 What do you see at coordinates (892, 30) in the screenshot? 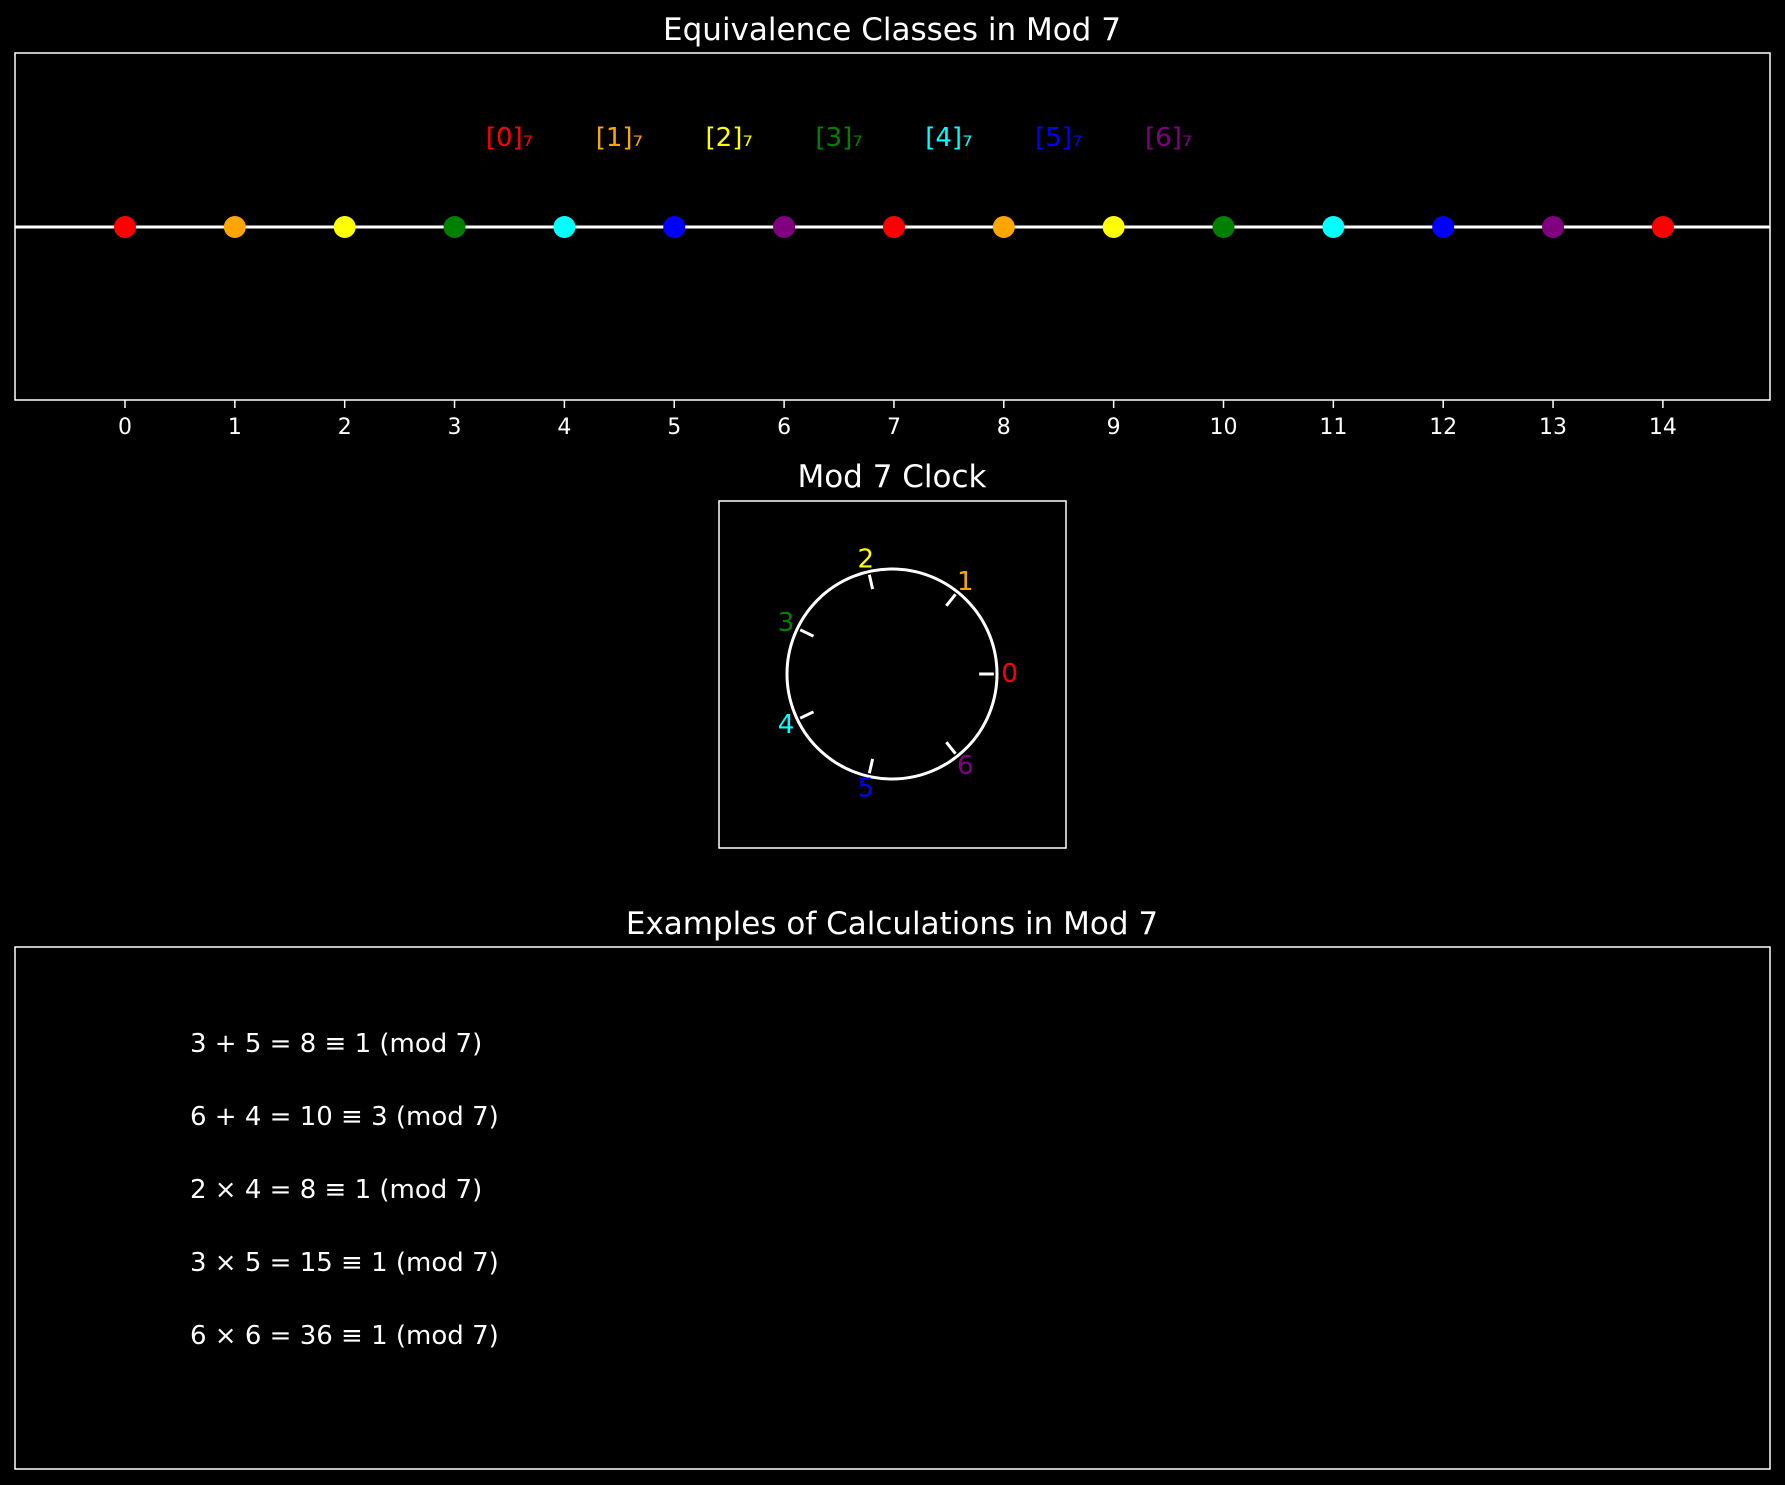
I see `number-line-title: Equivalence Classes in Mod 7` at bounding box center [892, 30].